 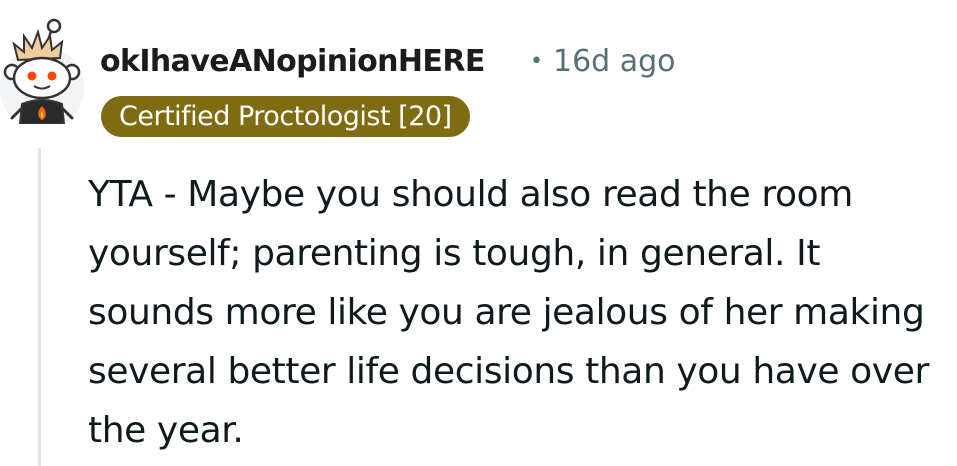 What do you see at coordinates (614, 61) in the screenshot?
I see `comment-timestamp: 16d ago` at bounding box center [614, 61].